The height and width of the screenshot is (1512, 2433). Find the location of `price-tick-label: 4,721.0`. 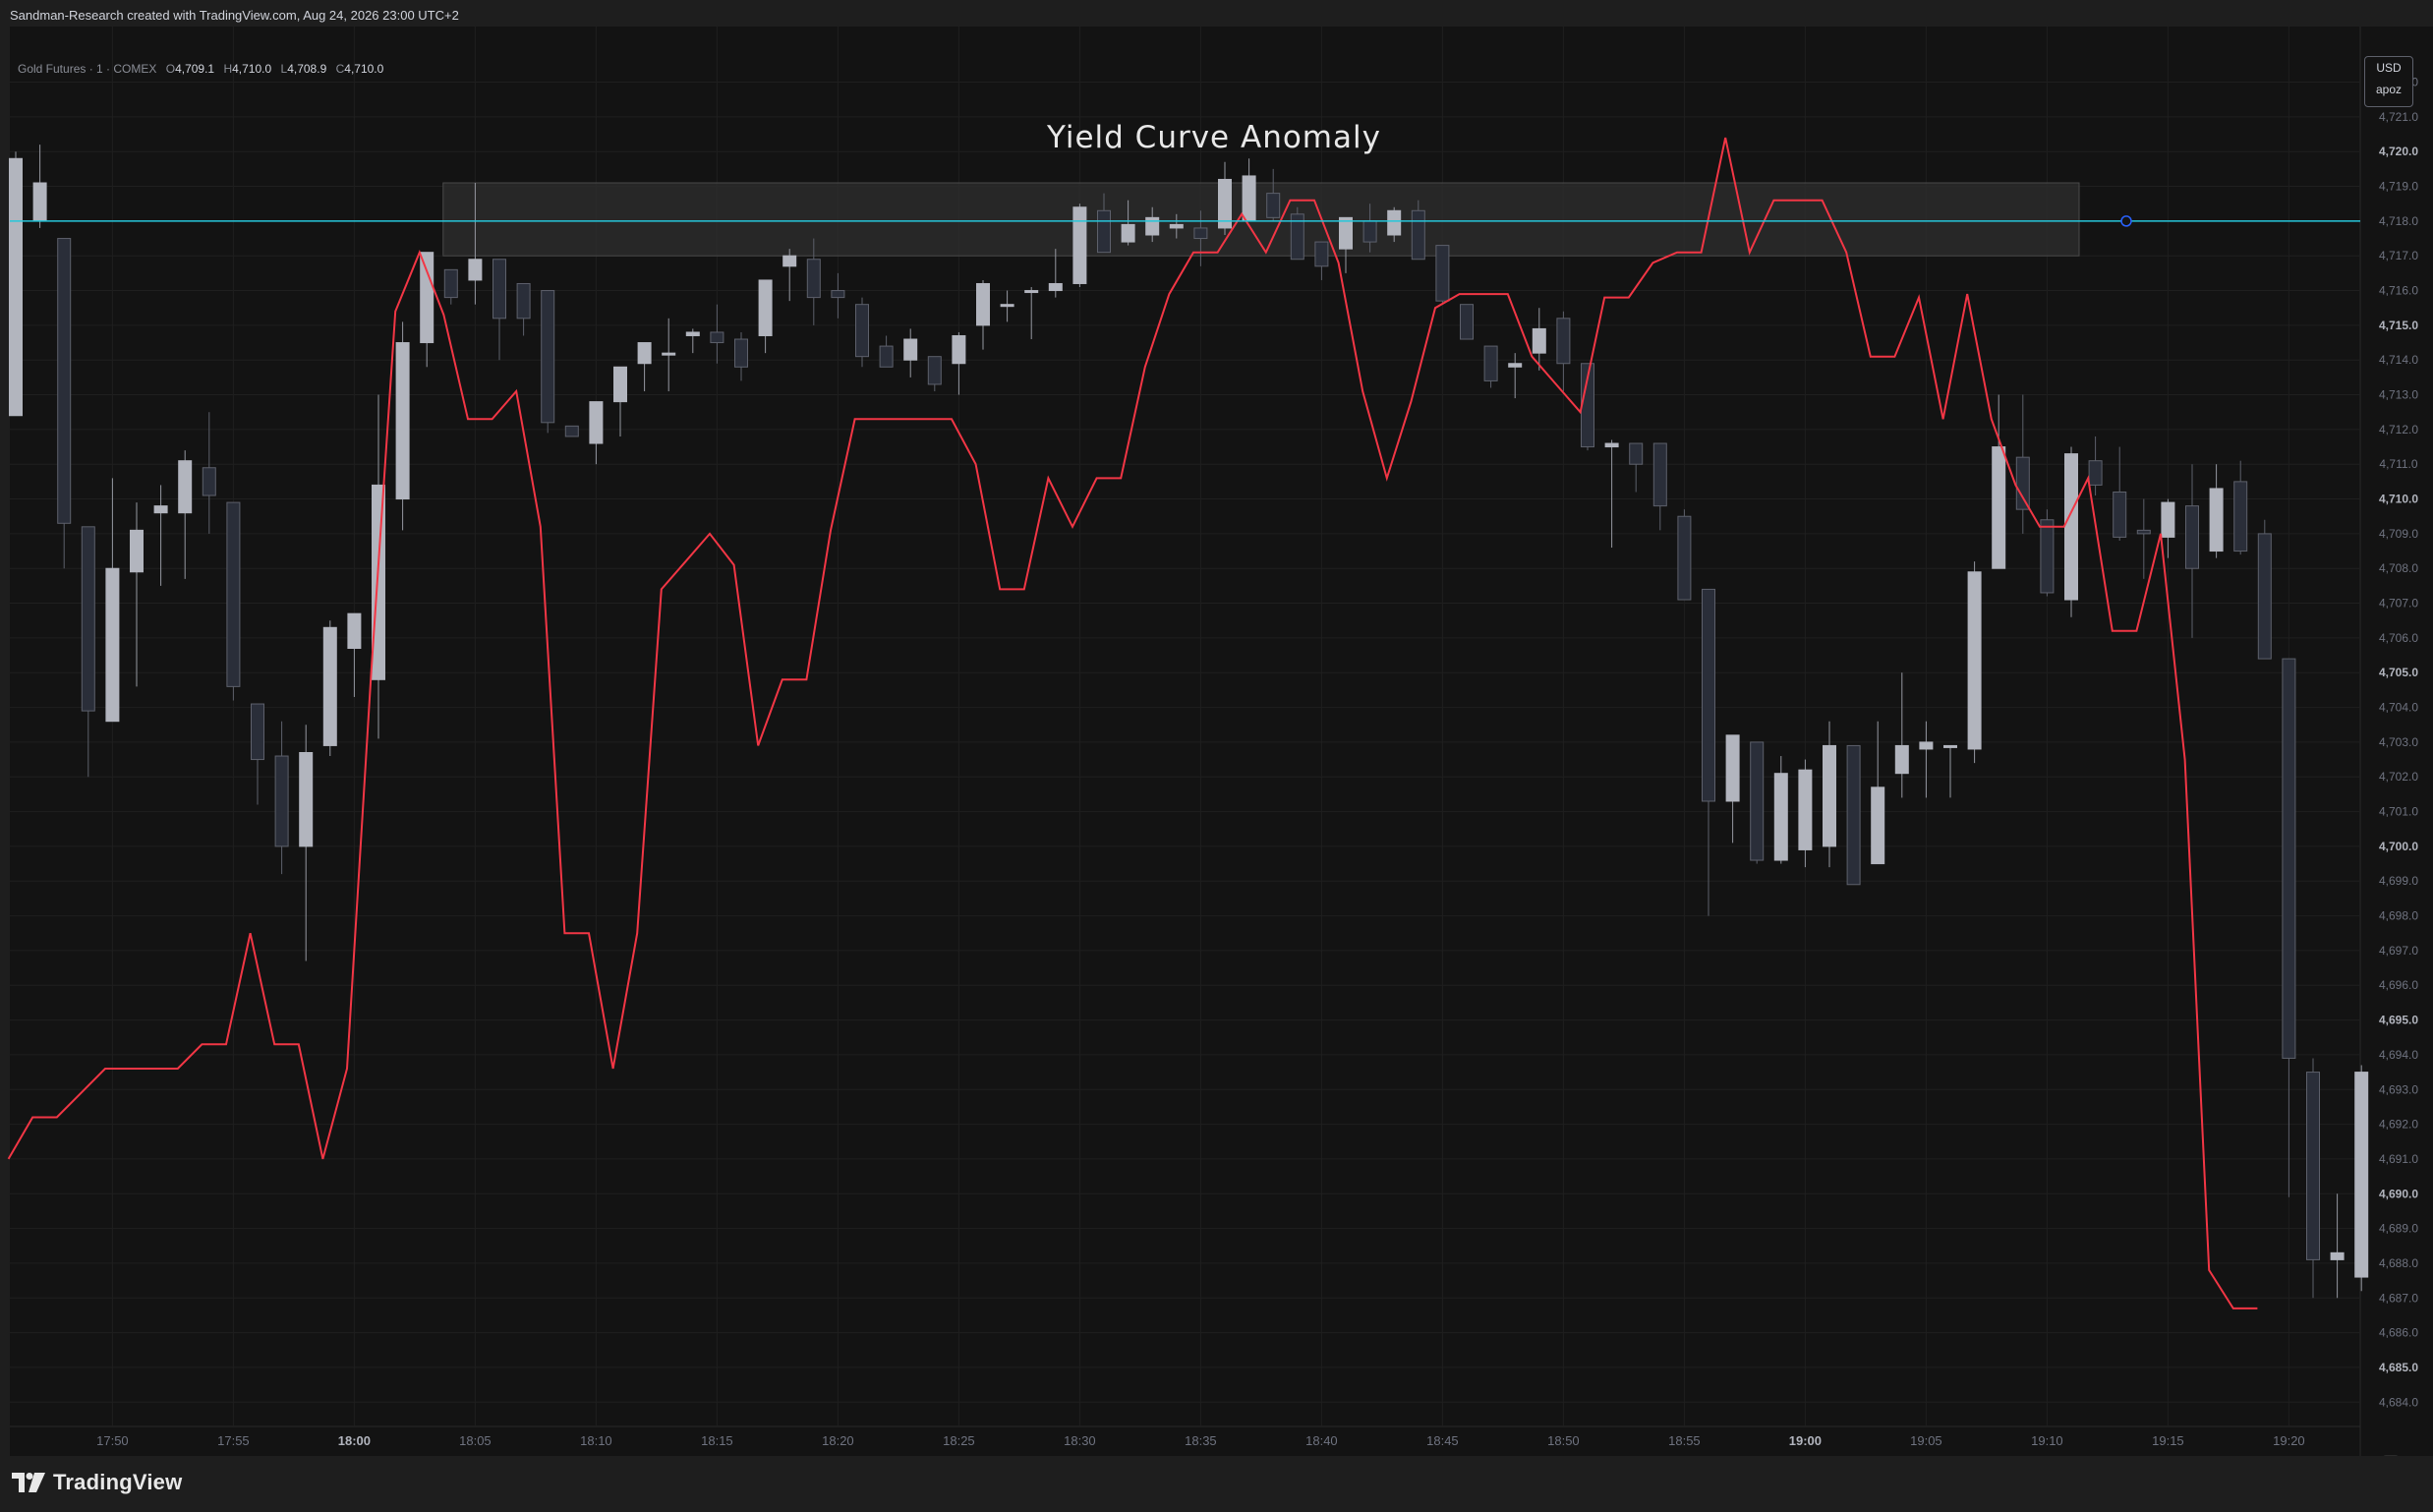

price-tick-label: 4,721.0 is located at coordinates (2398, 117).